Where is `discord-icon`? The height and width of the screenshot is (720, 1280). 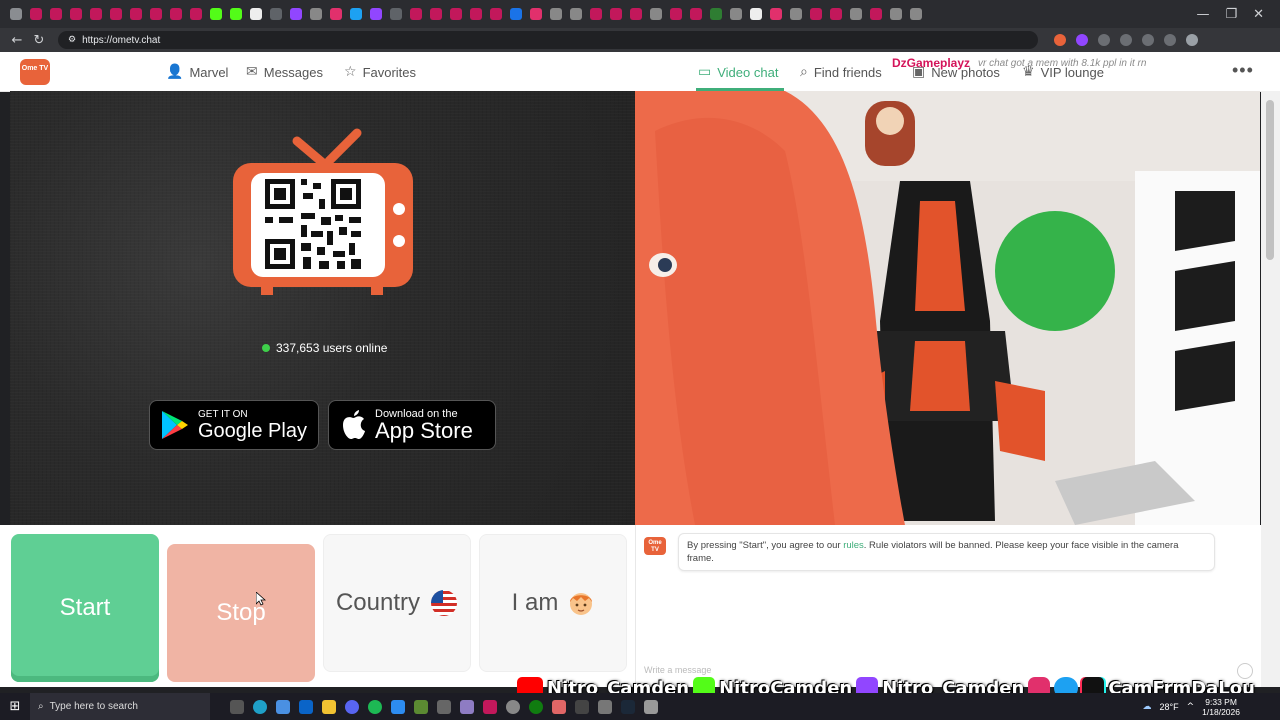 discord-icon is located at coordinates (352, 706).